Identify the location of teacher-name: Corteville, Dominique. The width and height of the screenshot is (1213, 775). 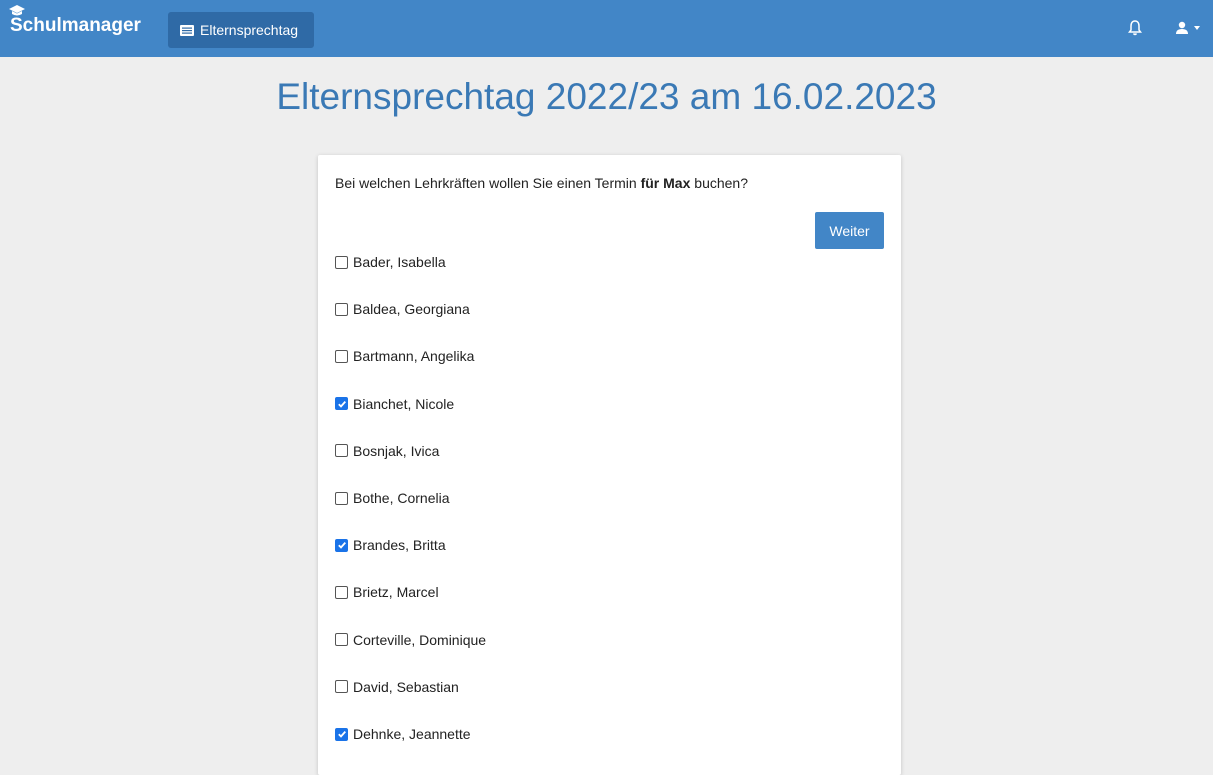
(420, 639).